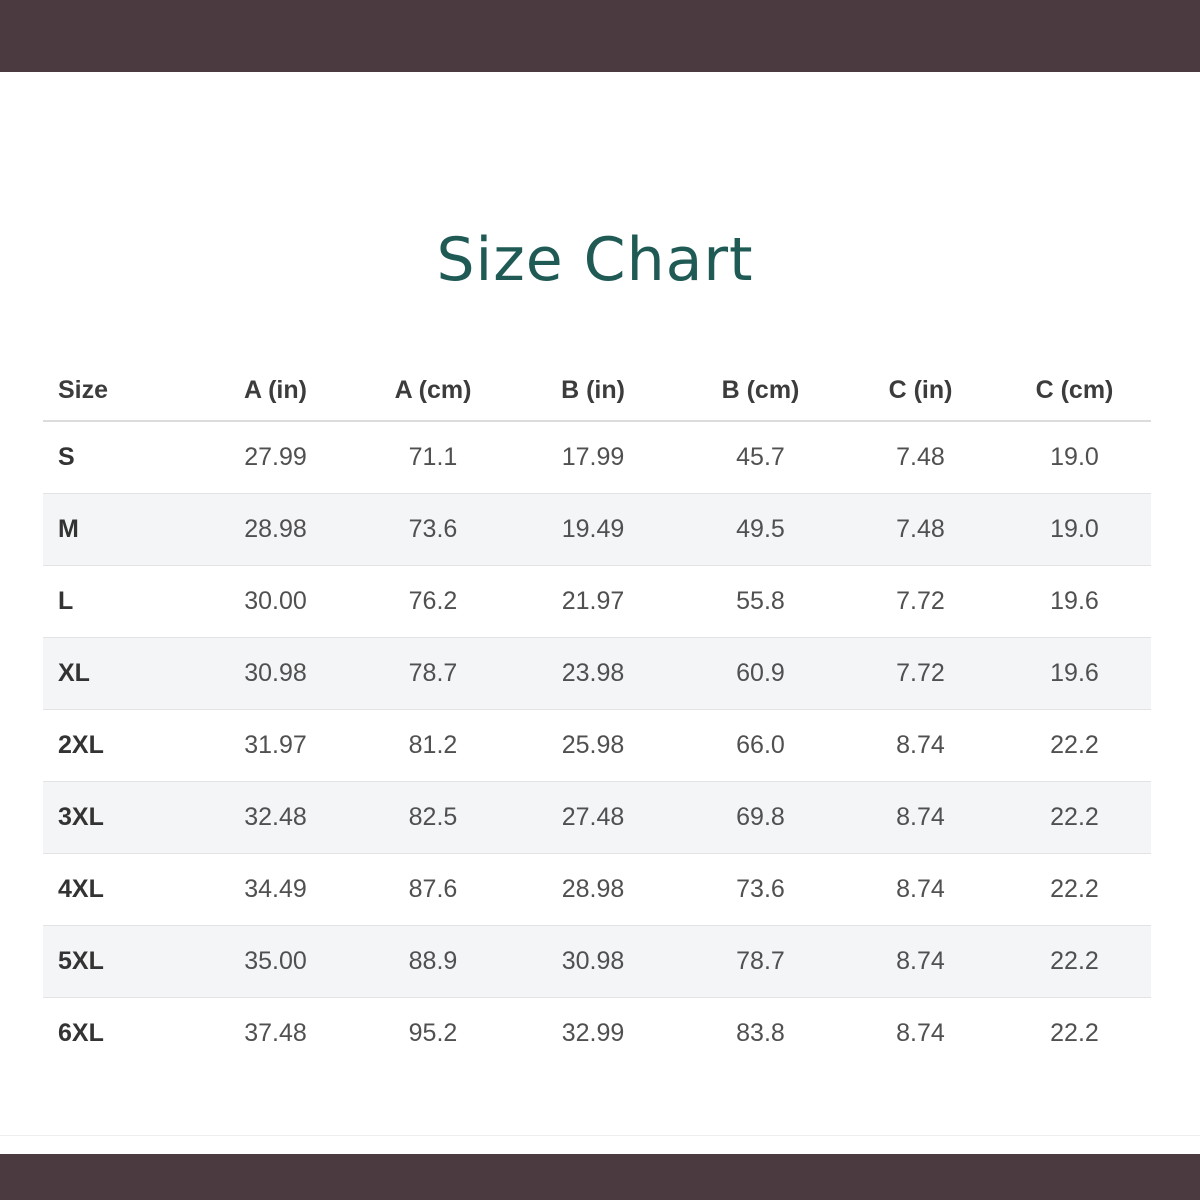  Describe the element at coordinates (81, 1033) in the screenshot. I see `size-cell: 6XL` at that location.